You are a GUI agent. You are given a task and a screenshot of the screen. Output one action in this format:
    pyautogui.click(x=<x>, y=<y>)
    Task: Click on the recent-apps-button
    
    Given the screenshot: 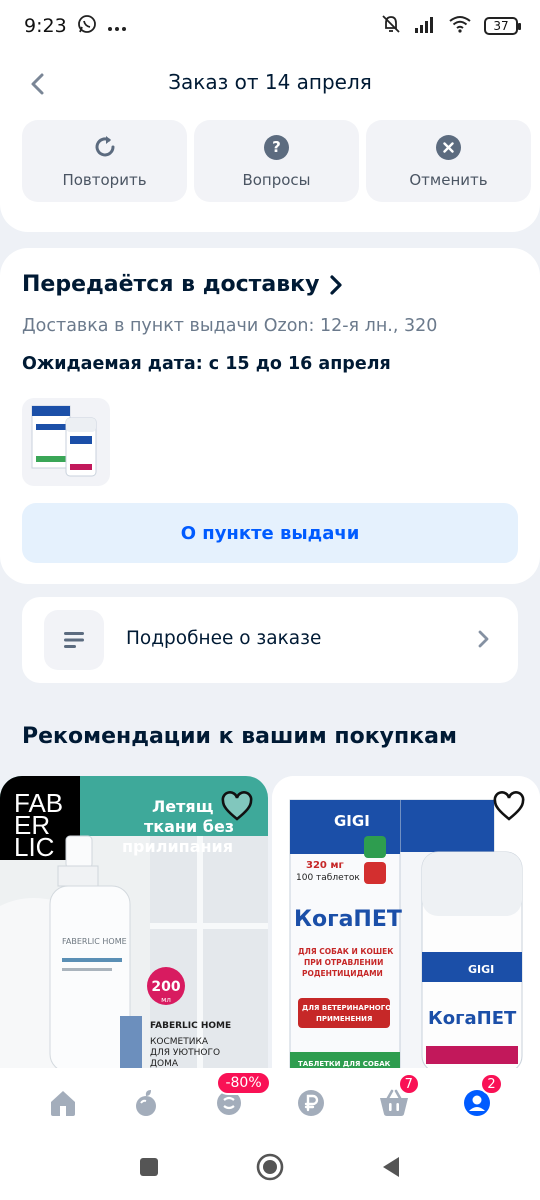 What is the action you would take?
    pyautogui.click(x=149, y=1169)
    